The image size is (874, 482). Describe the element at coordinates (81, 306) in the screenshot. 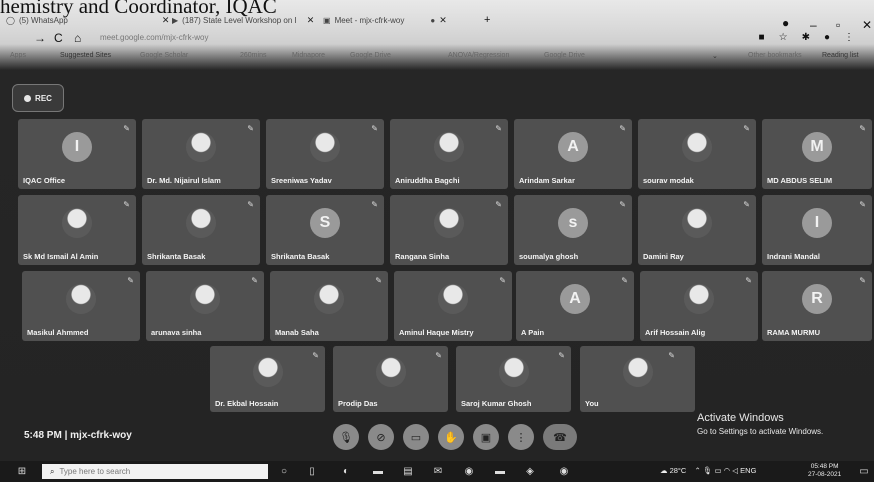

I see `participant-tile: ✎ Masikul Ahmmed` at that location.